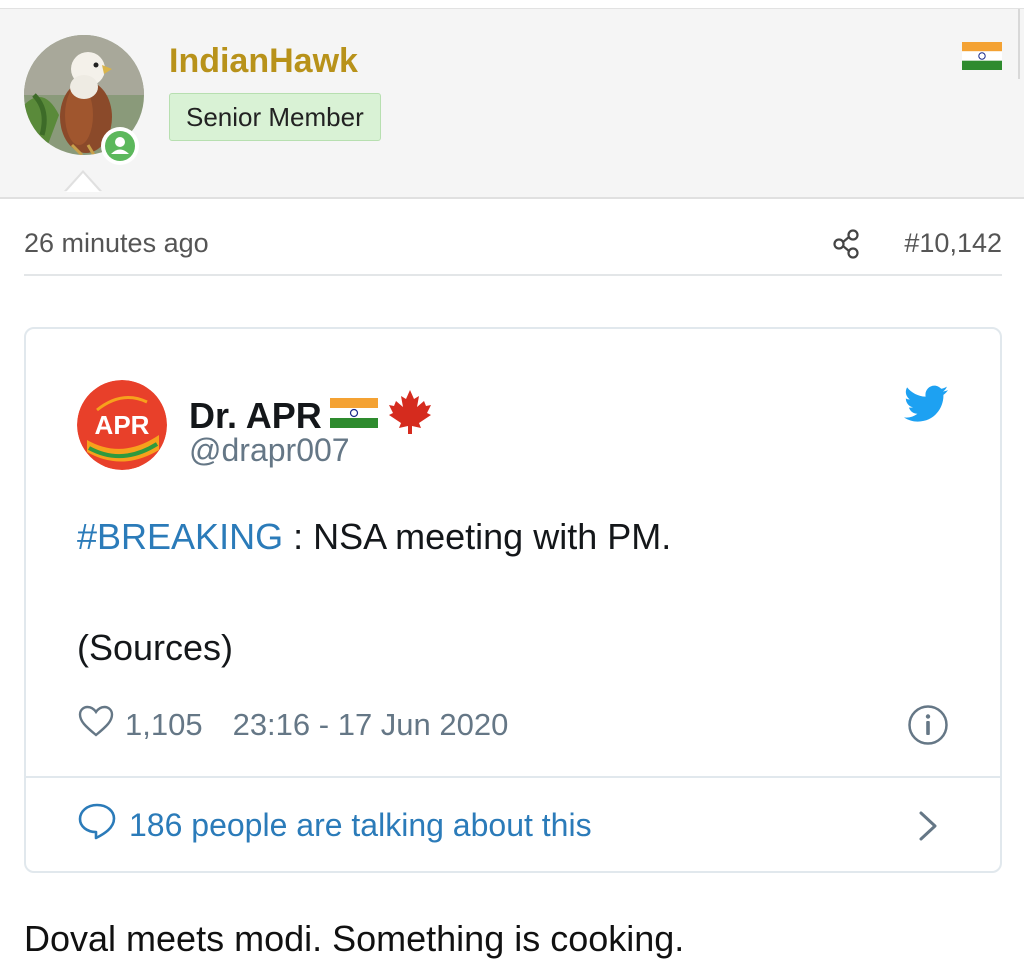  I want to click on tweet-conversation-link: 186 people are talking about this, so click(334, 825).